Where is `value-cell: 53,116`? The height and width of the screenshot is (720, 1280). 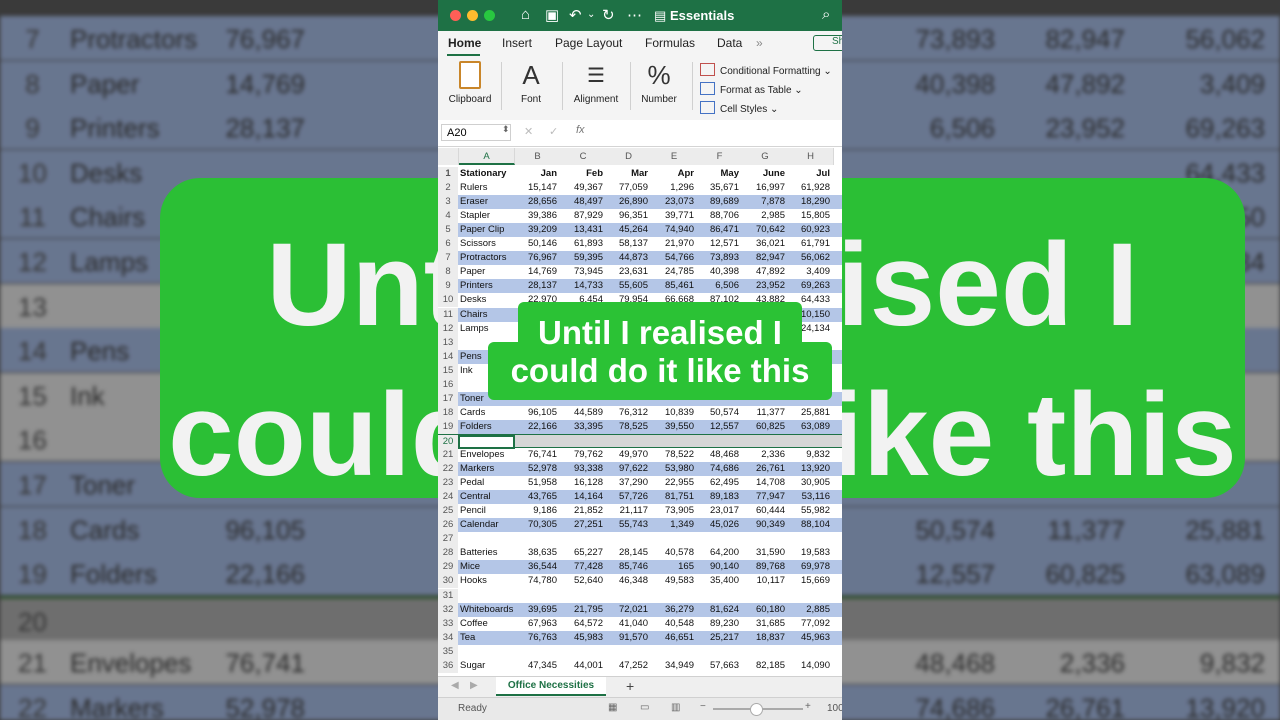
value-cell: 53,116 is located at coordinates (809, 497).